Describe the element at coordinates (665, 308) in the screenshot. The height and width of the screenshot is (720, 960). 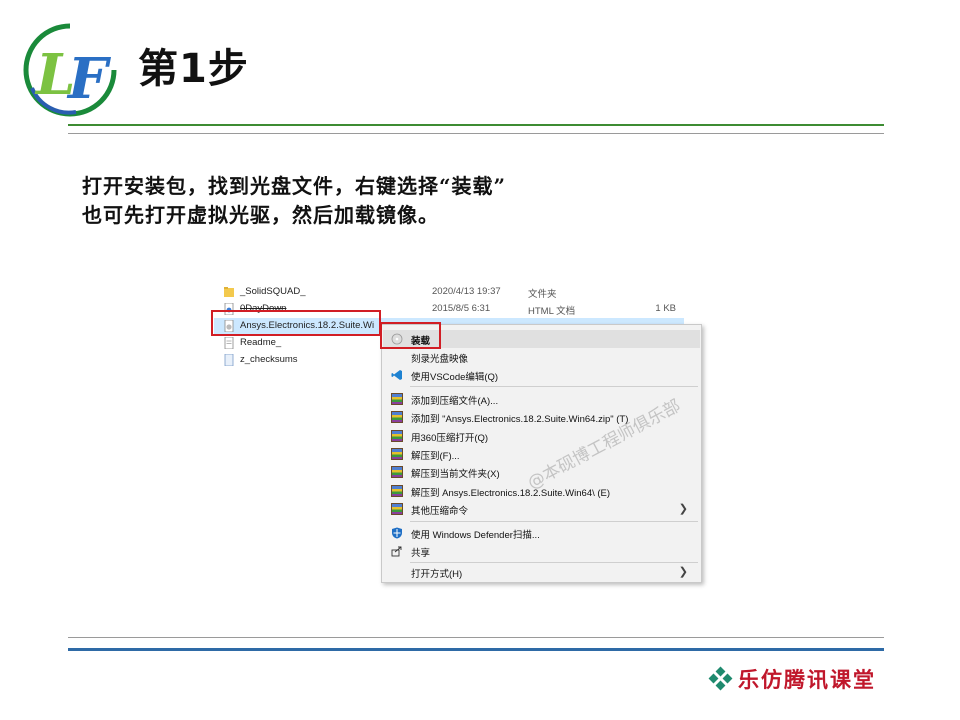
I see `file-size: 1 KB` at that location.